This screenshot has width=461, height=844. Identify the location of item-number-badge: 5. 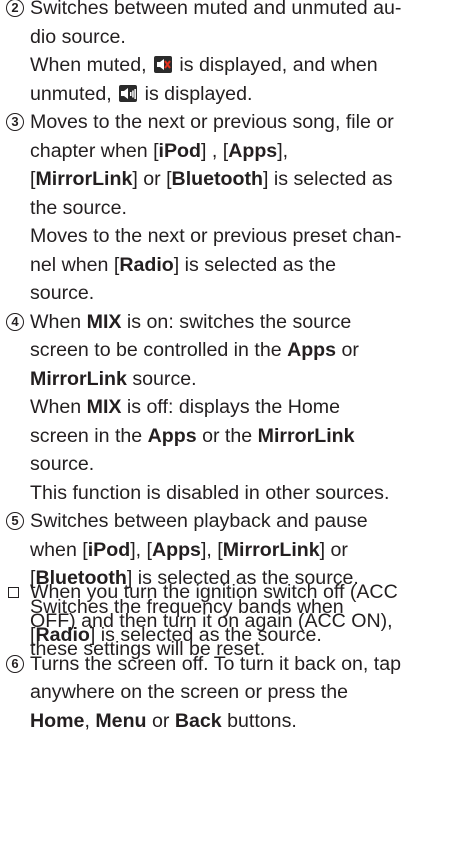
(15, 521).